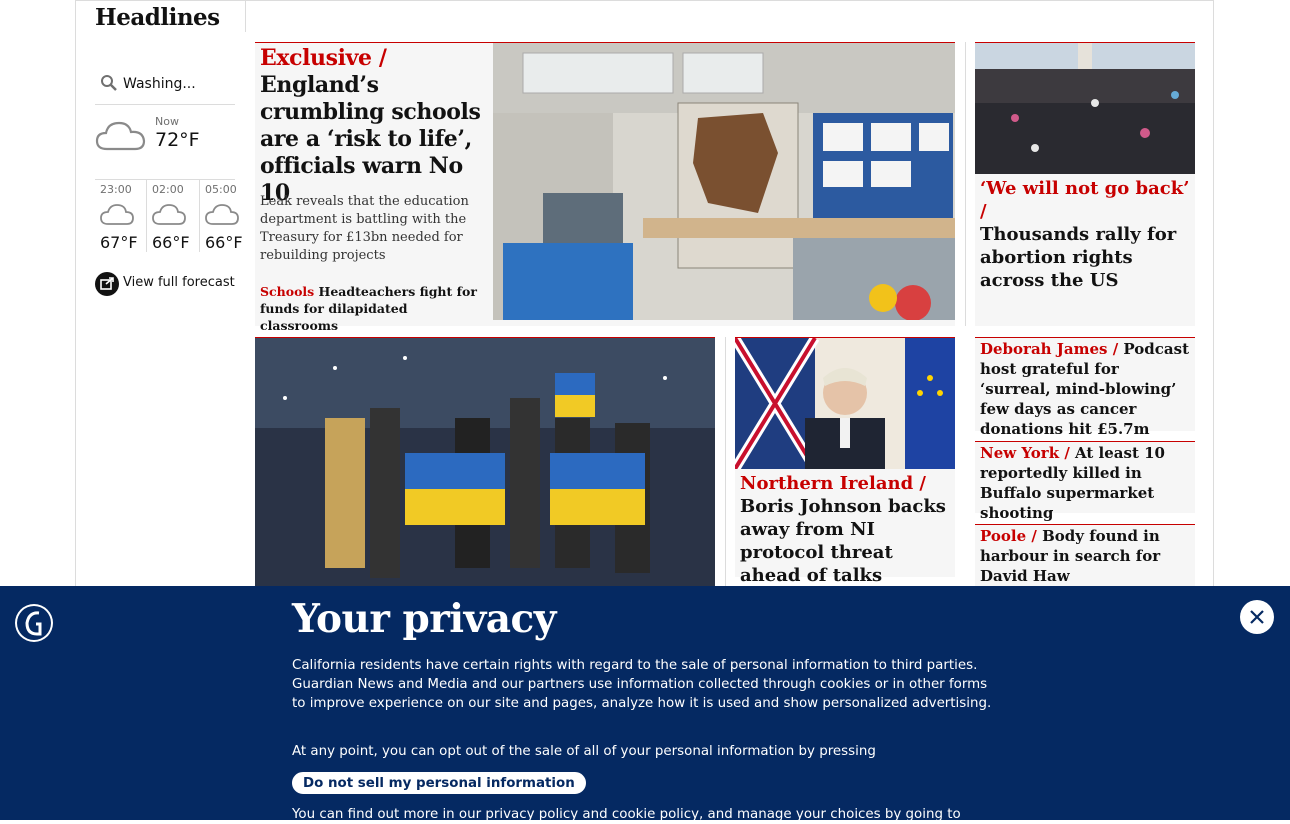 This screenshot has width=1290, height=824. What do you see at coordinates (167, 121) in the screenshot?
I see `weather-now-label: Now` at bounding box center [167, 121].